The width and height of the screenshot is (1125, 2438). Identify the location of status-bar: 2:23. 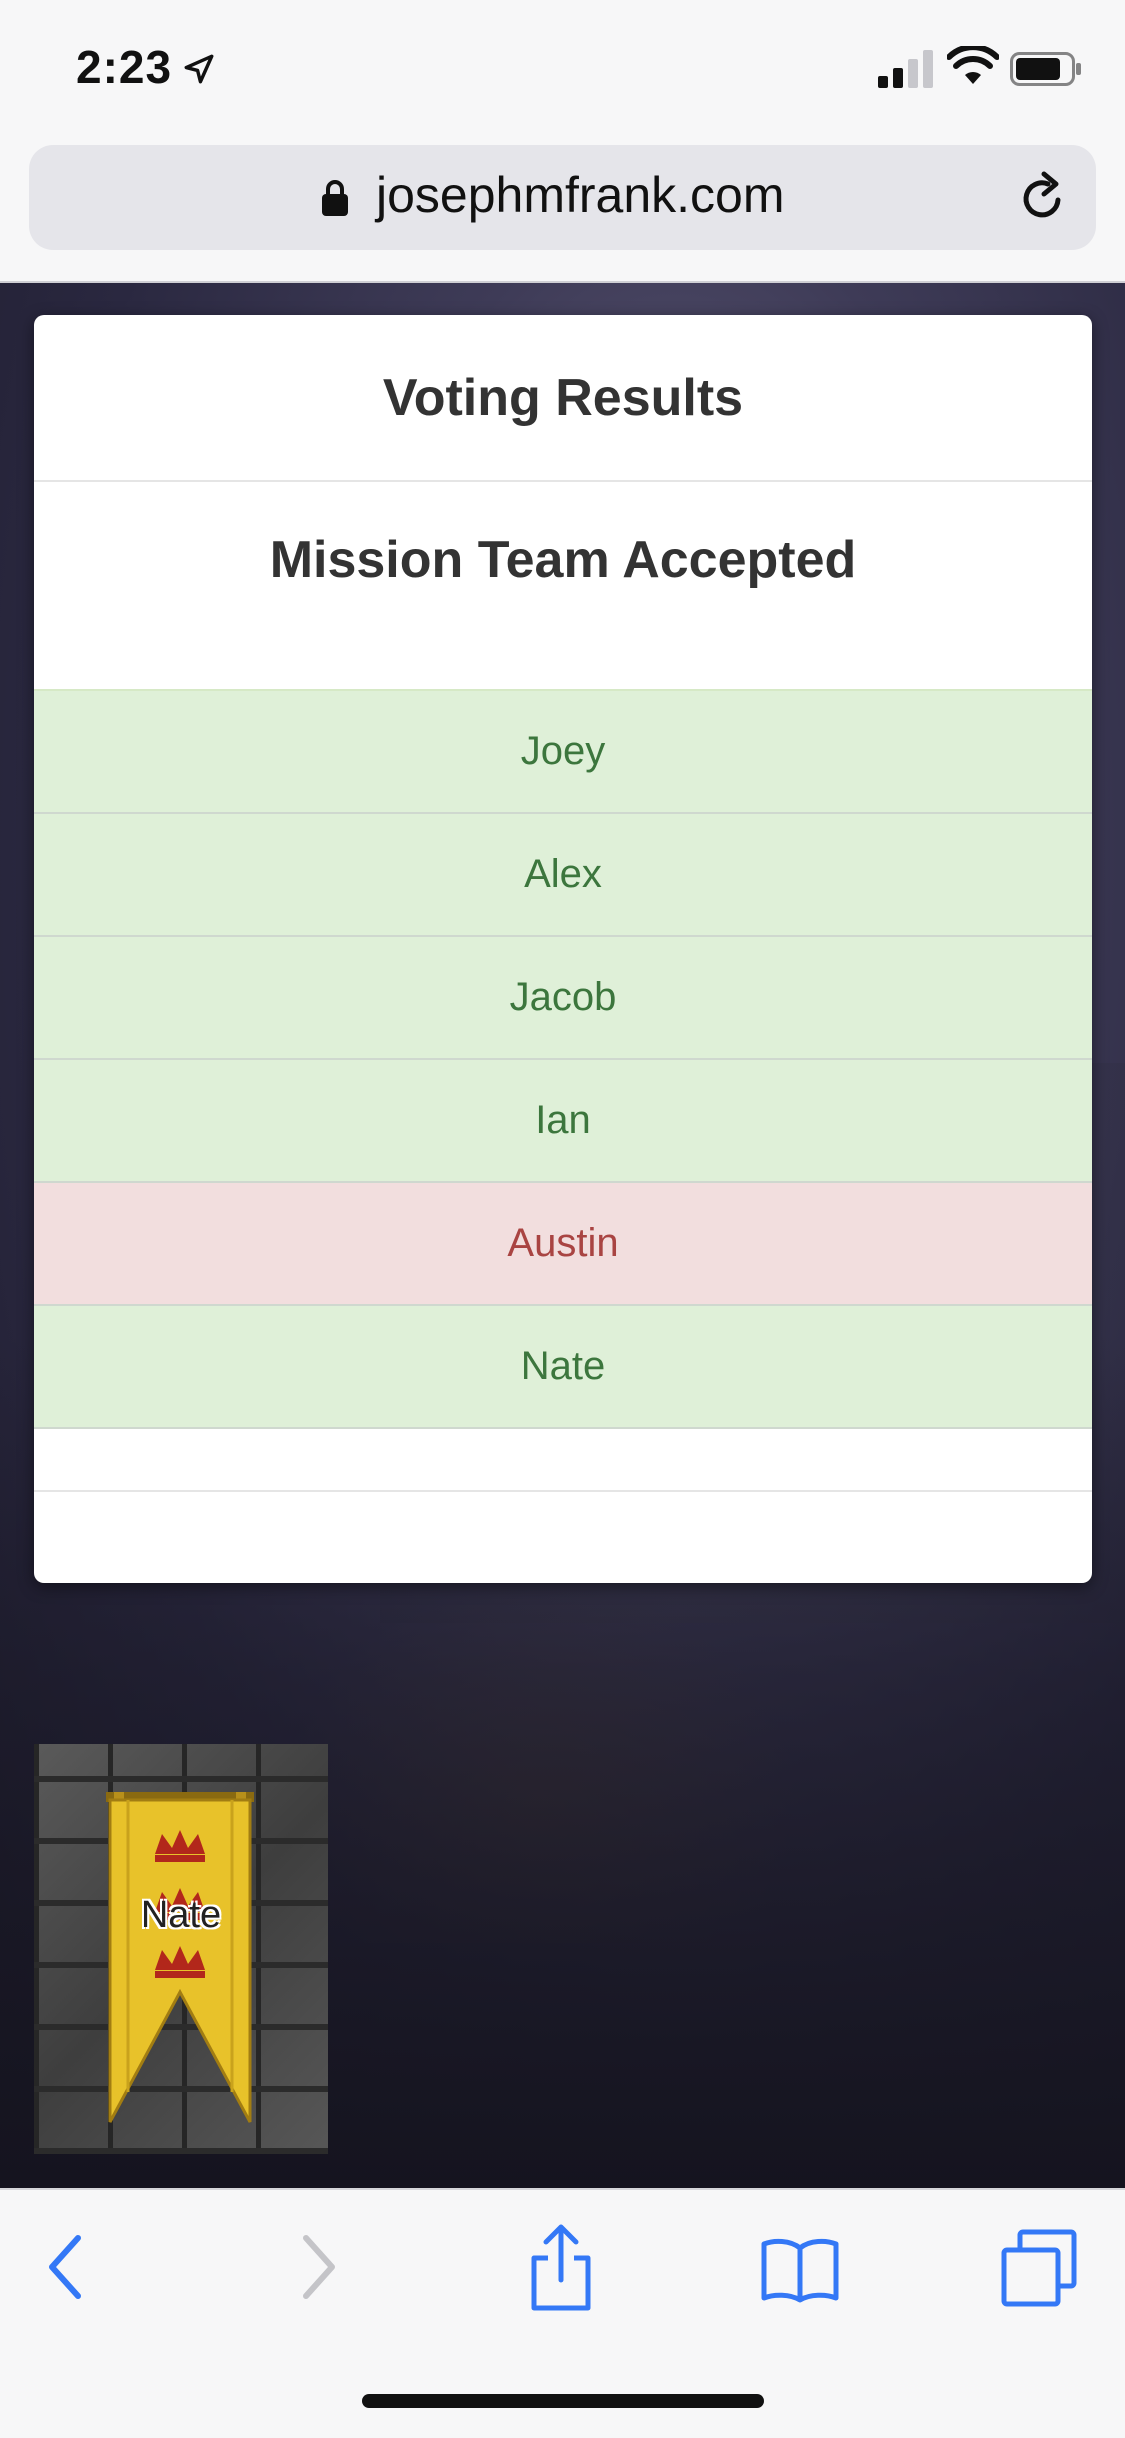
(562, 67).